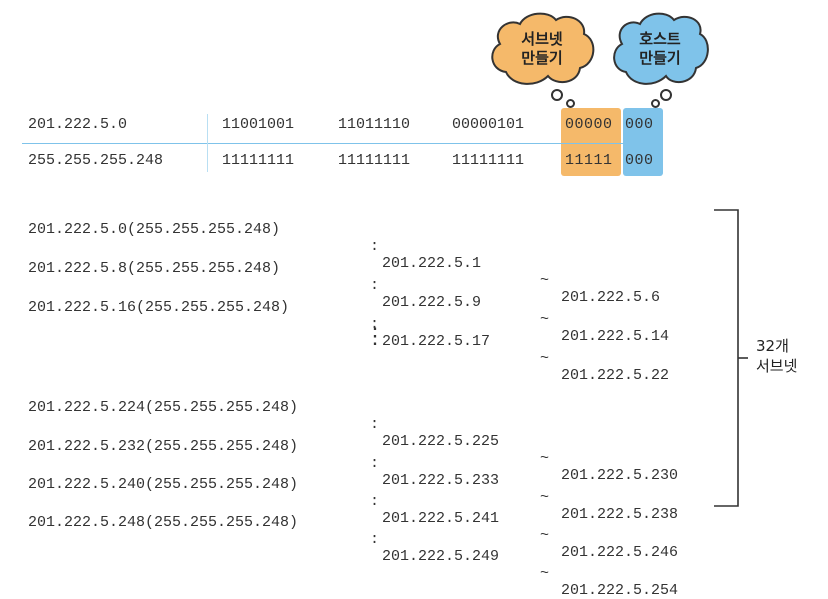  I want to click on subnet-network: 201.222.5.16(255.255.255.248), so click(159, 307).